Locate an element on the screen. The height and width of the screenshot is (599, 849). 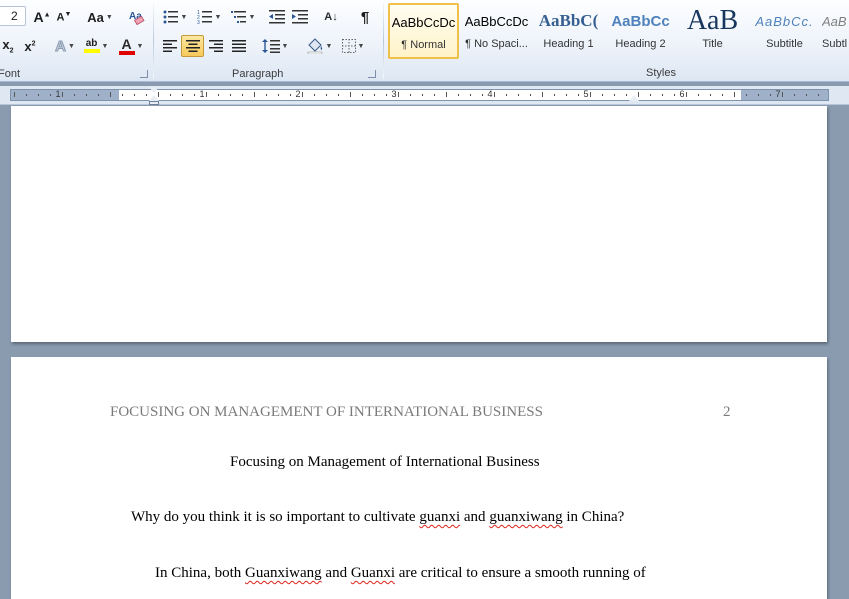
align-left-icon is located at coordinates (169, 46).